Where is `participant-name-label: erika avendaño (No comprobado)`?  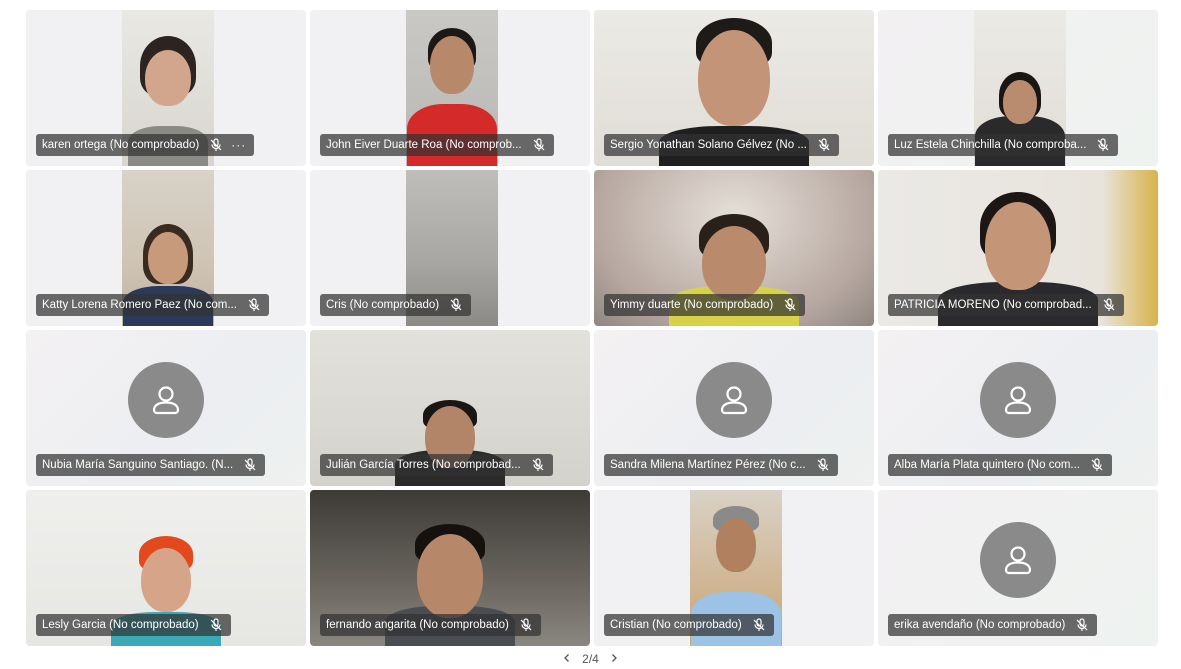 participant-name-label: erika avendaño (No comprobado) is located at coordinates (993, 625).